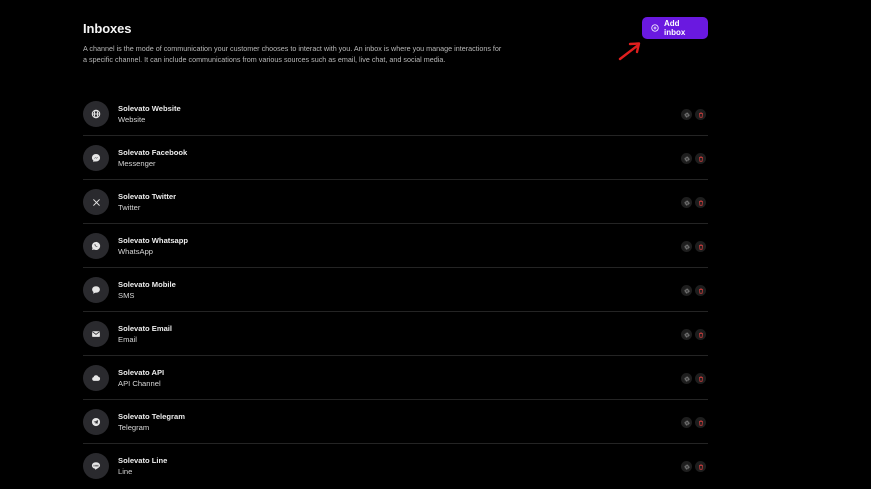 The image size is (871, 489). I want to click on sms-bubble-icon, so click(96, 290).